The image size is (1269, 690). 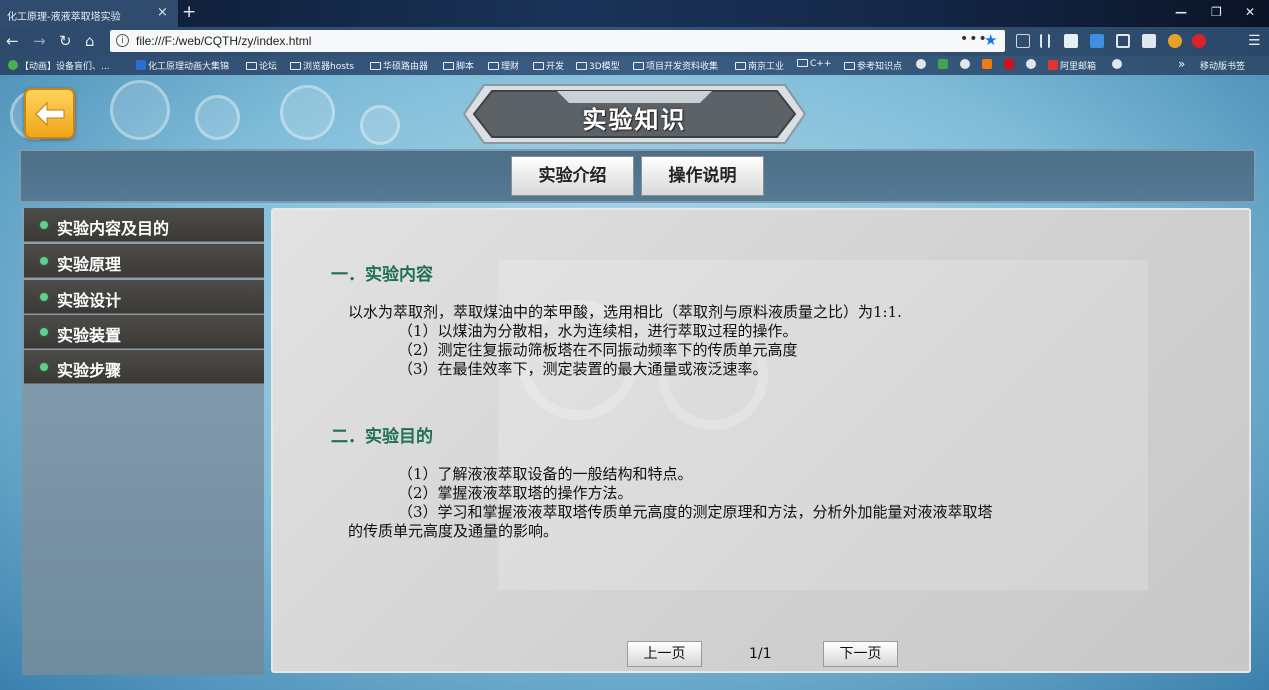 I want to click on bookmark-folder: 3D模型, so click(x=598, y=65).